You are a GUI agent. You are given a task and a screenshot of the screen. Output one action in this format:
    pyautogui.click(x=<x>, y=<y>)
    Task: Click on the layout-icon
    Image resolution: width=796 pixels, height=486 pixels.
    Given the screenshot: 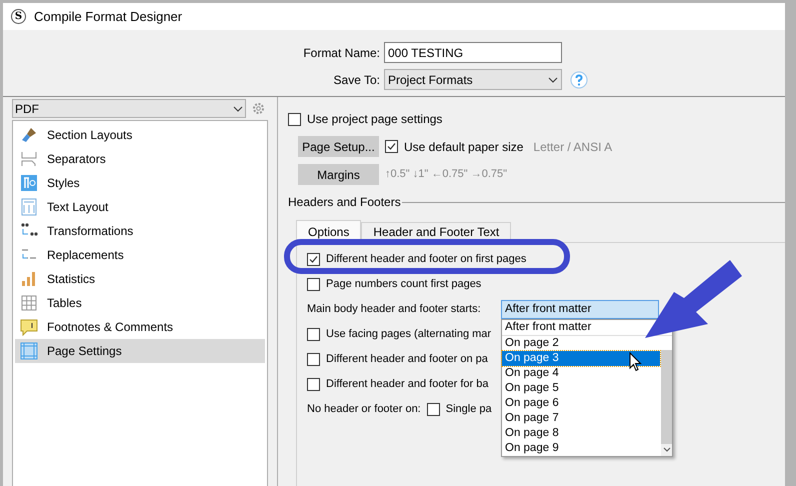 What is the action you would take?
    pyautogui.click(x=29, y=207)
    